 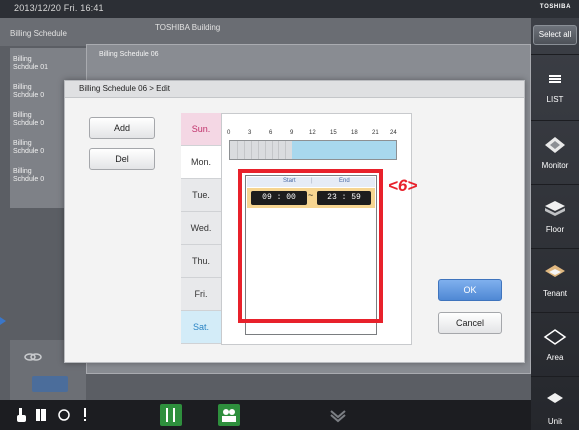 What do you see at coordinates (555, 293) in the screenshot?
I see `nav-tenant-label: Tenant` at bounding box center [555, 293].